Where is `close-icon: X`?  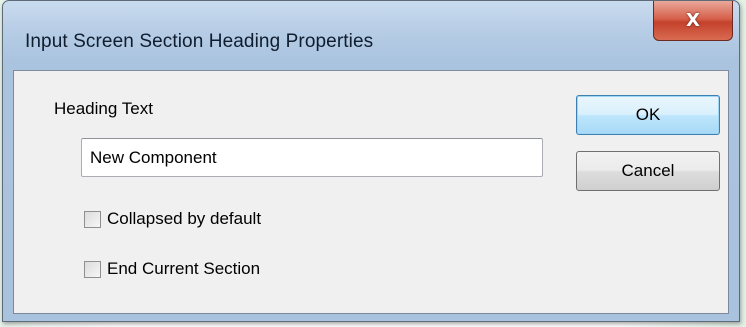
close-icon: X is located at coordinates (693, 20).